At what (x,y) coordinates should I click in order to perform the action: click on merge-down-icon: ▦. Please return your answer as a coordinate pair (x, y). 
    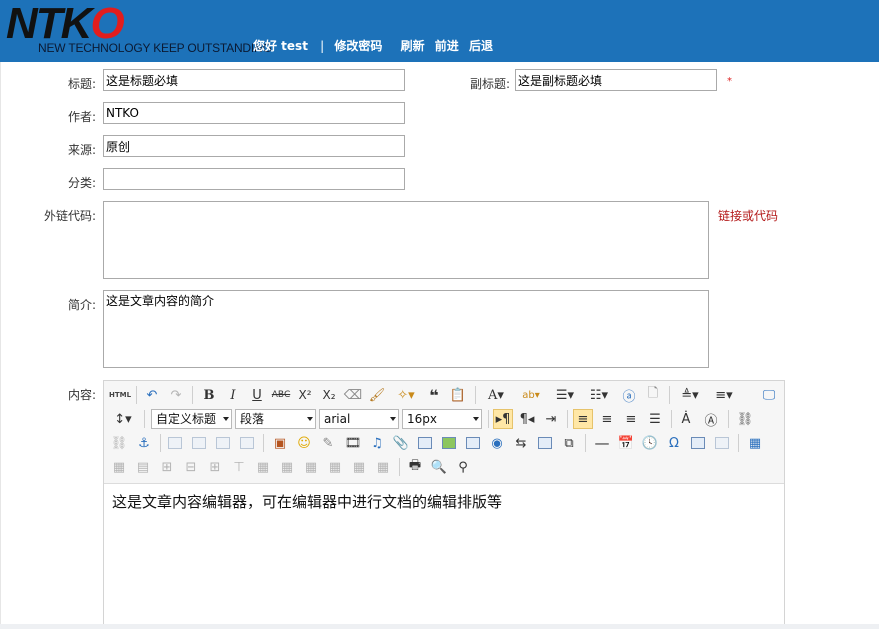
    Looking at the image, I should click on (311, 467).